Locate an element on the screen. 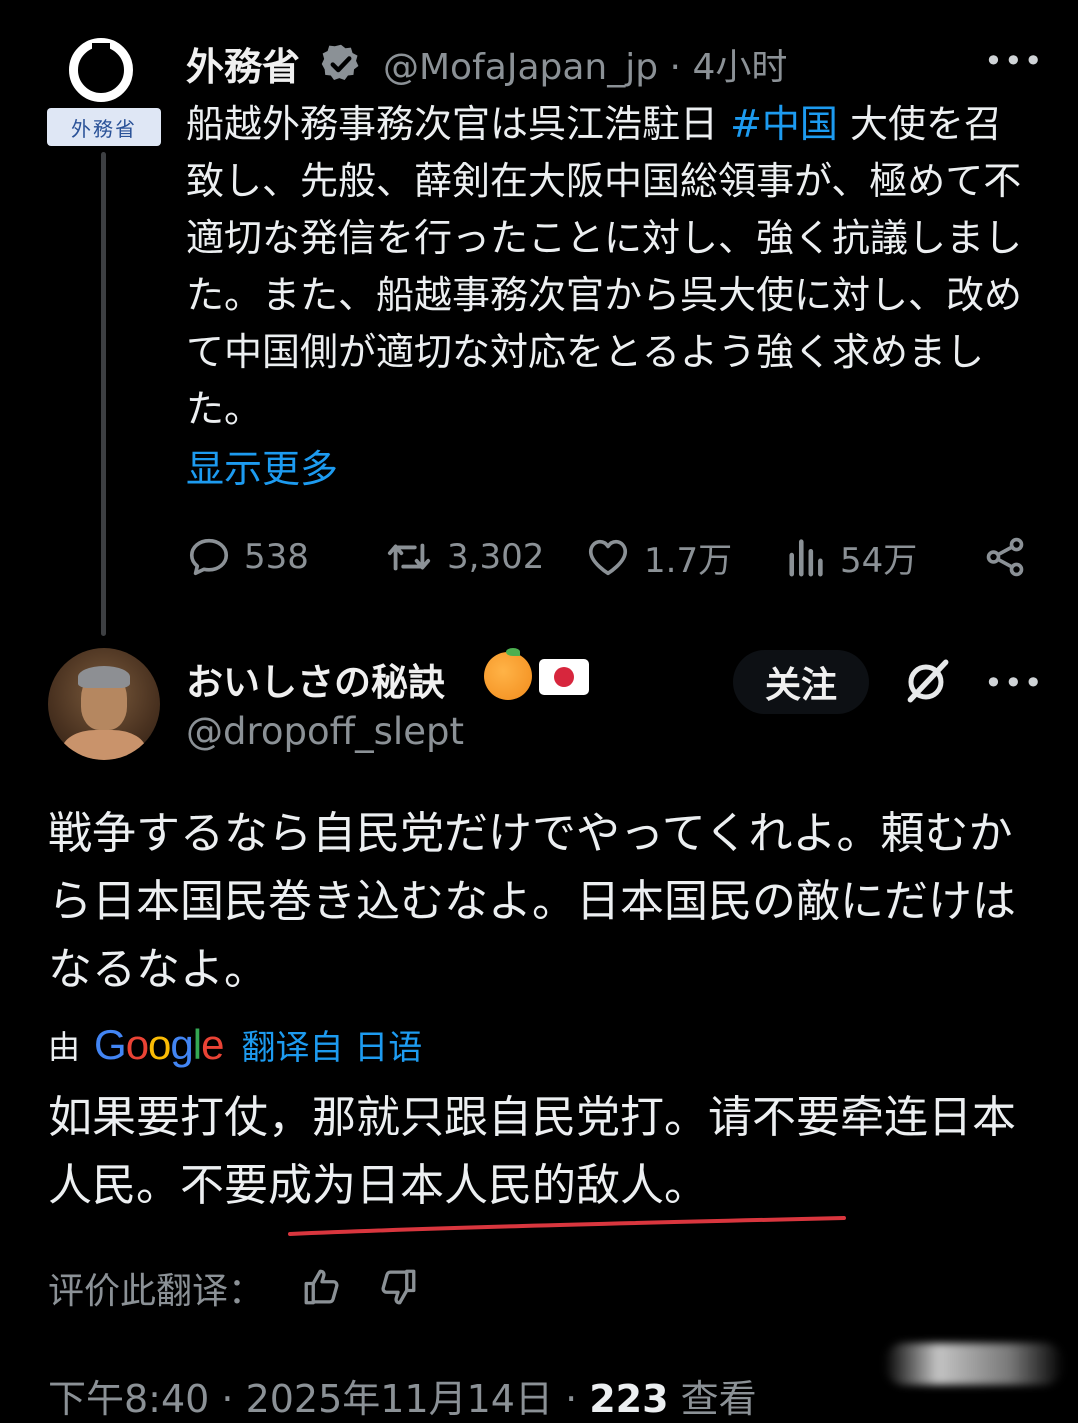 This screenshot has height=1423, width=1078. translated-from-link: 翻译自 日语 is located at coordinates (331, 1044).